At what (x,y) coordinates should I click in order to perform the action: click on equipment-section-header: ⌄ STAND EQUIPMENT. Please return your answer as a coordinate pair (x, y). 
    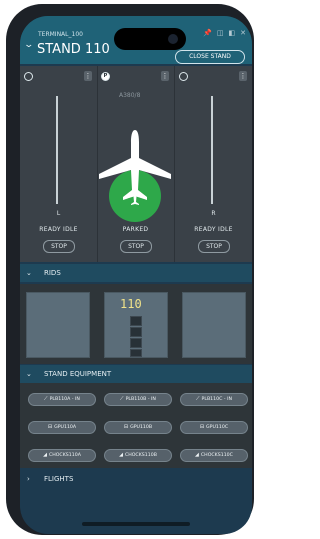
    Looking at the image, I should click on (136, 374).